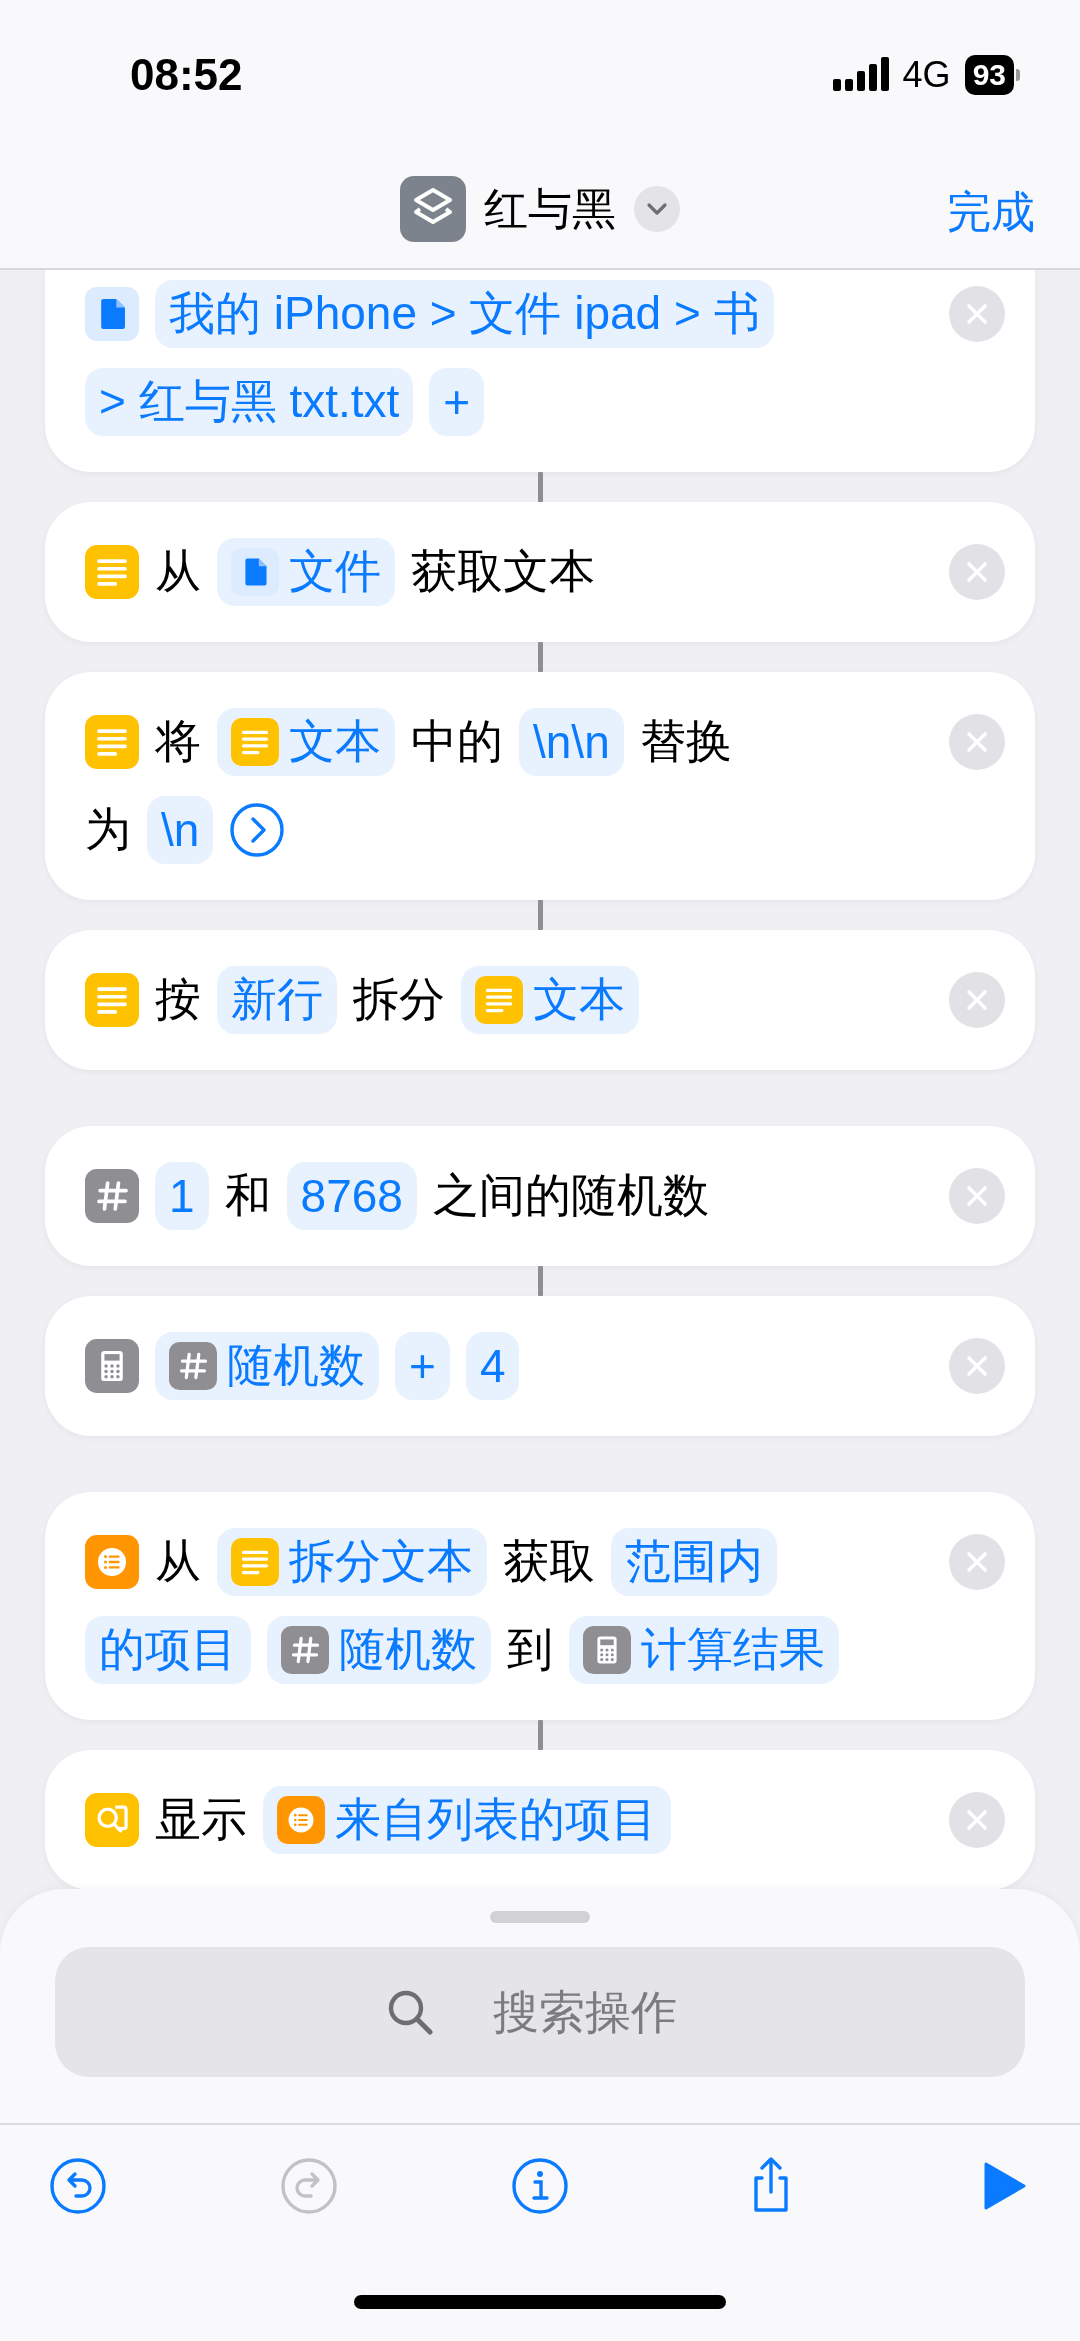 This screenshot has height=2341, width=1080. What do you see at coordinates (457, 741) in the screenshot?
I see `action-label: 中的` at bounding box center [457, 741].